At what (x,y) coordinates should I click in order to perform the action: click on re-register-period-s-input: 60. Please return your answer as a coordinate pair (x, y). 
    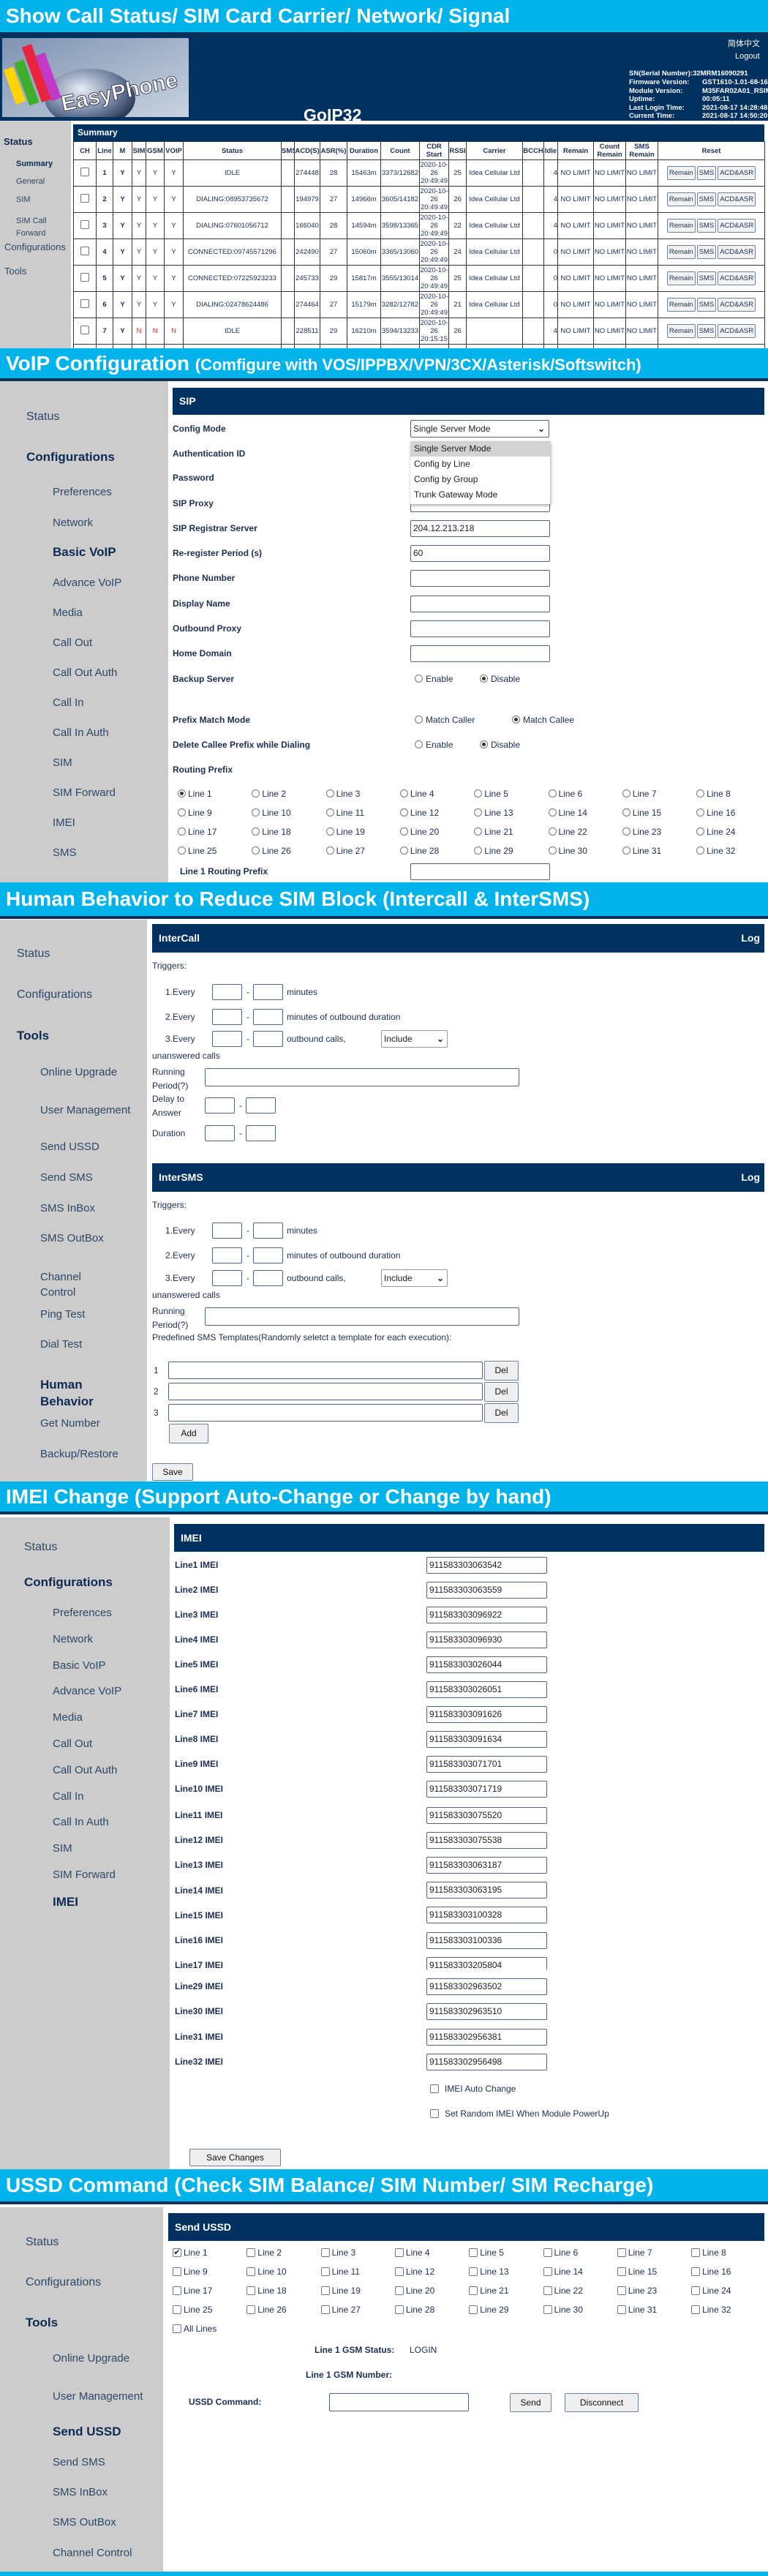
    Looking at the image, I should click on (480, 553).